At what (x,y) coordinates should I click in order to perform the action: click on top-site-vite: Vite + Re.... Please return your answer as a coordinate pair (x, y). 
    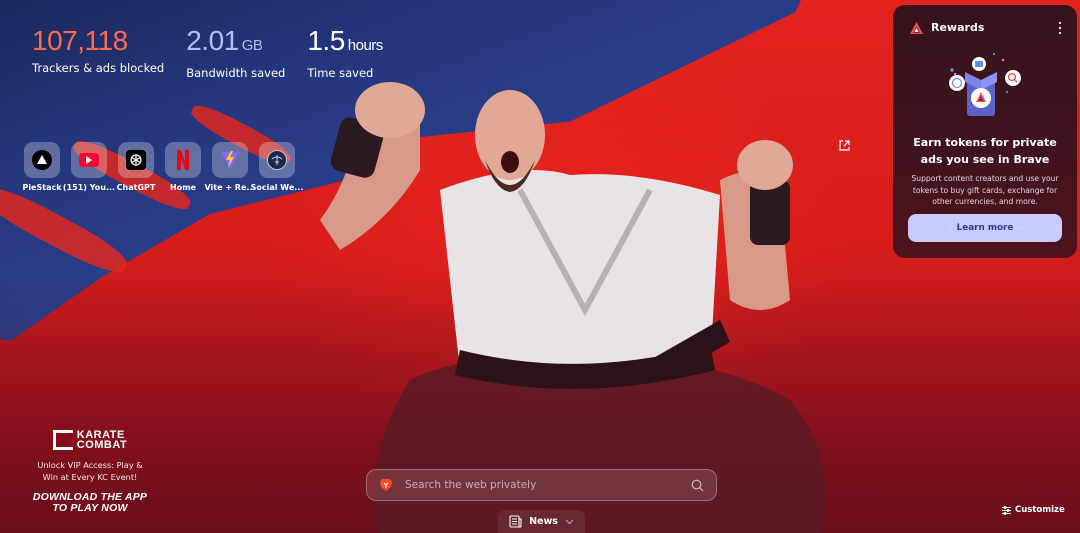
    Looking at the image, I should click on (230, 167).